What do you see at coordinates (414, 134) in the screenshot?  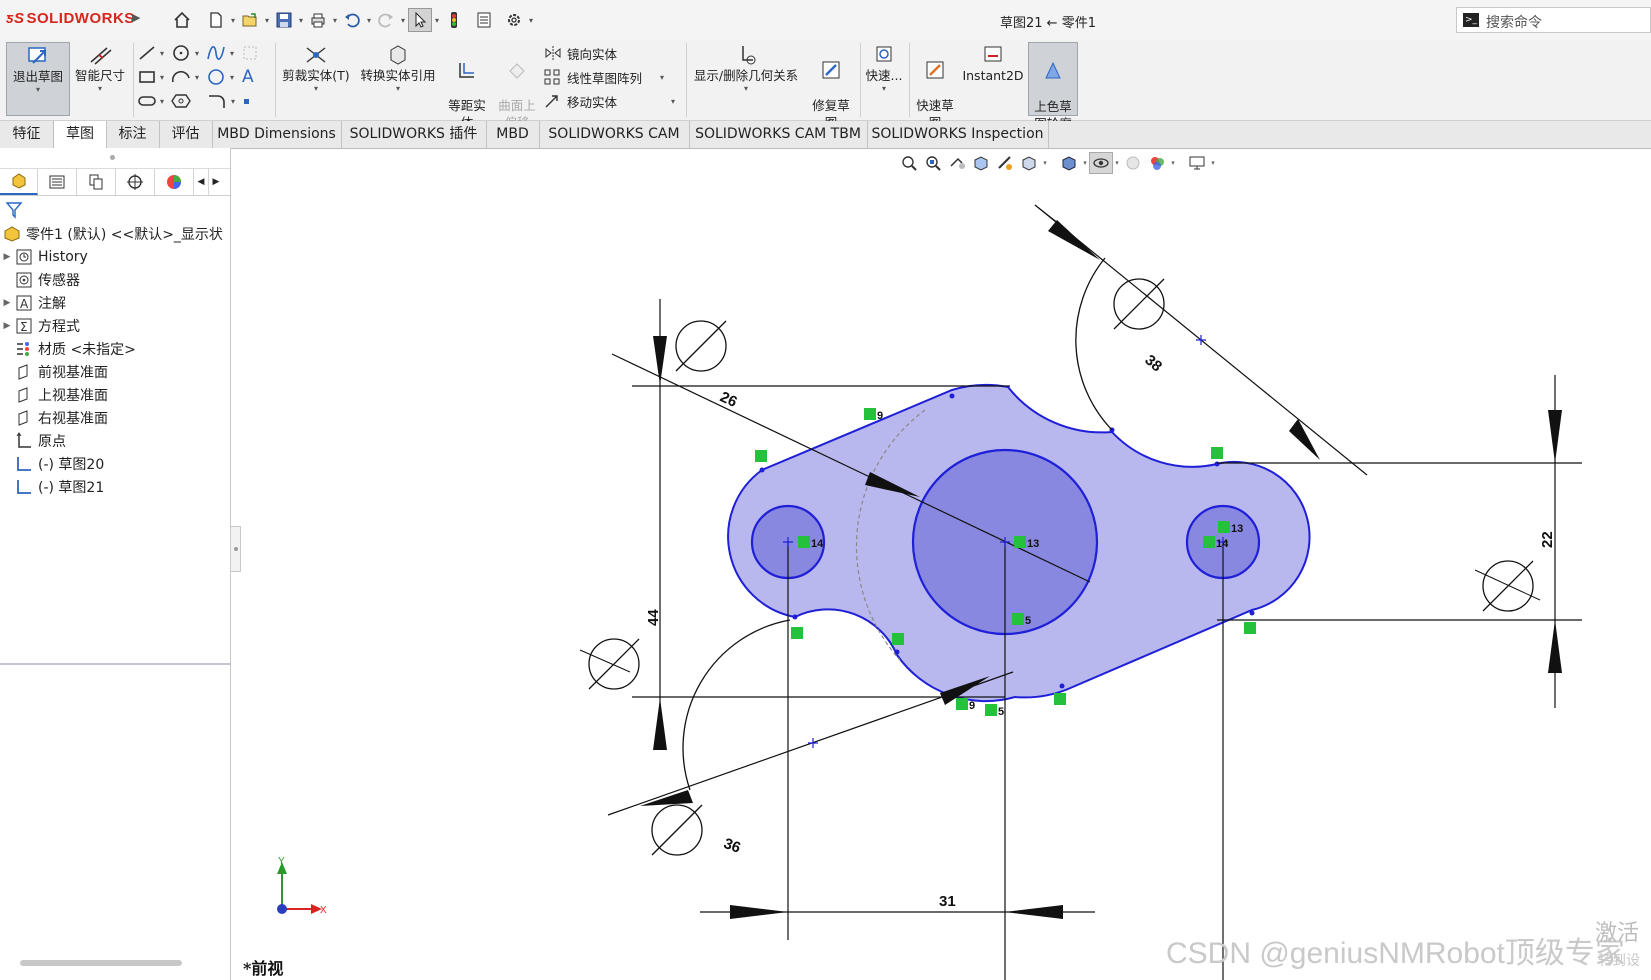 I see `tab-solidworks-addins: SOLIDWORKS 插件` at bounding box center [414, 134].